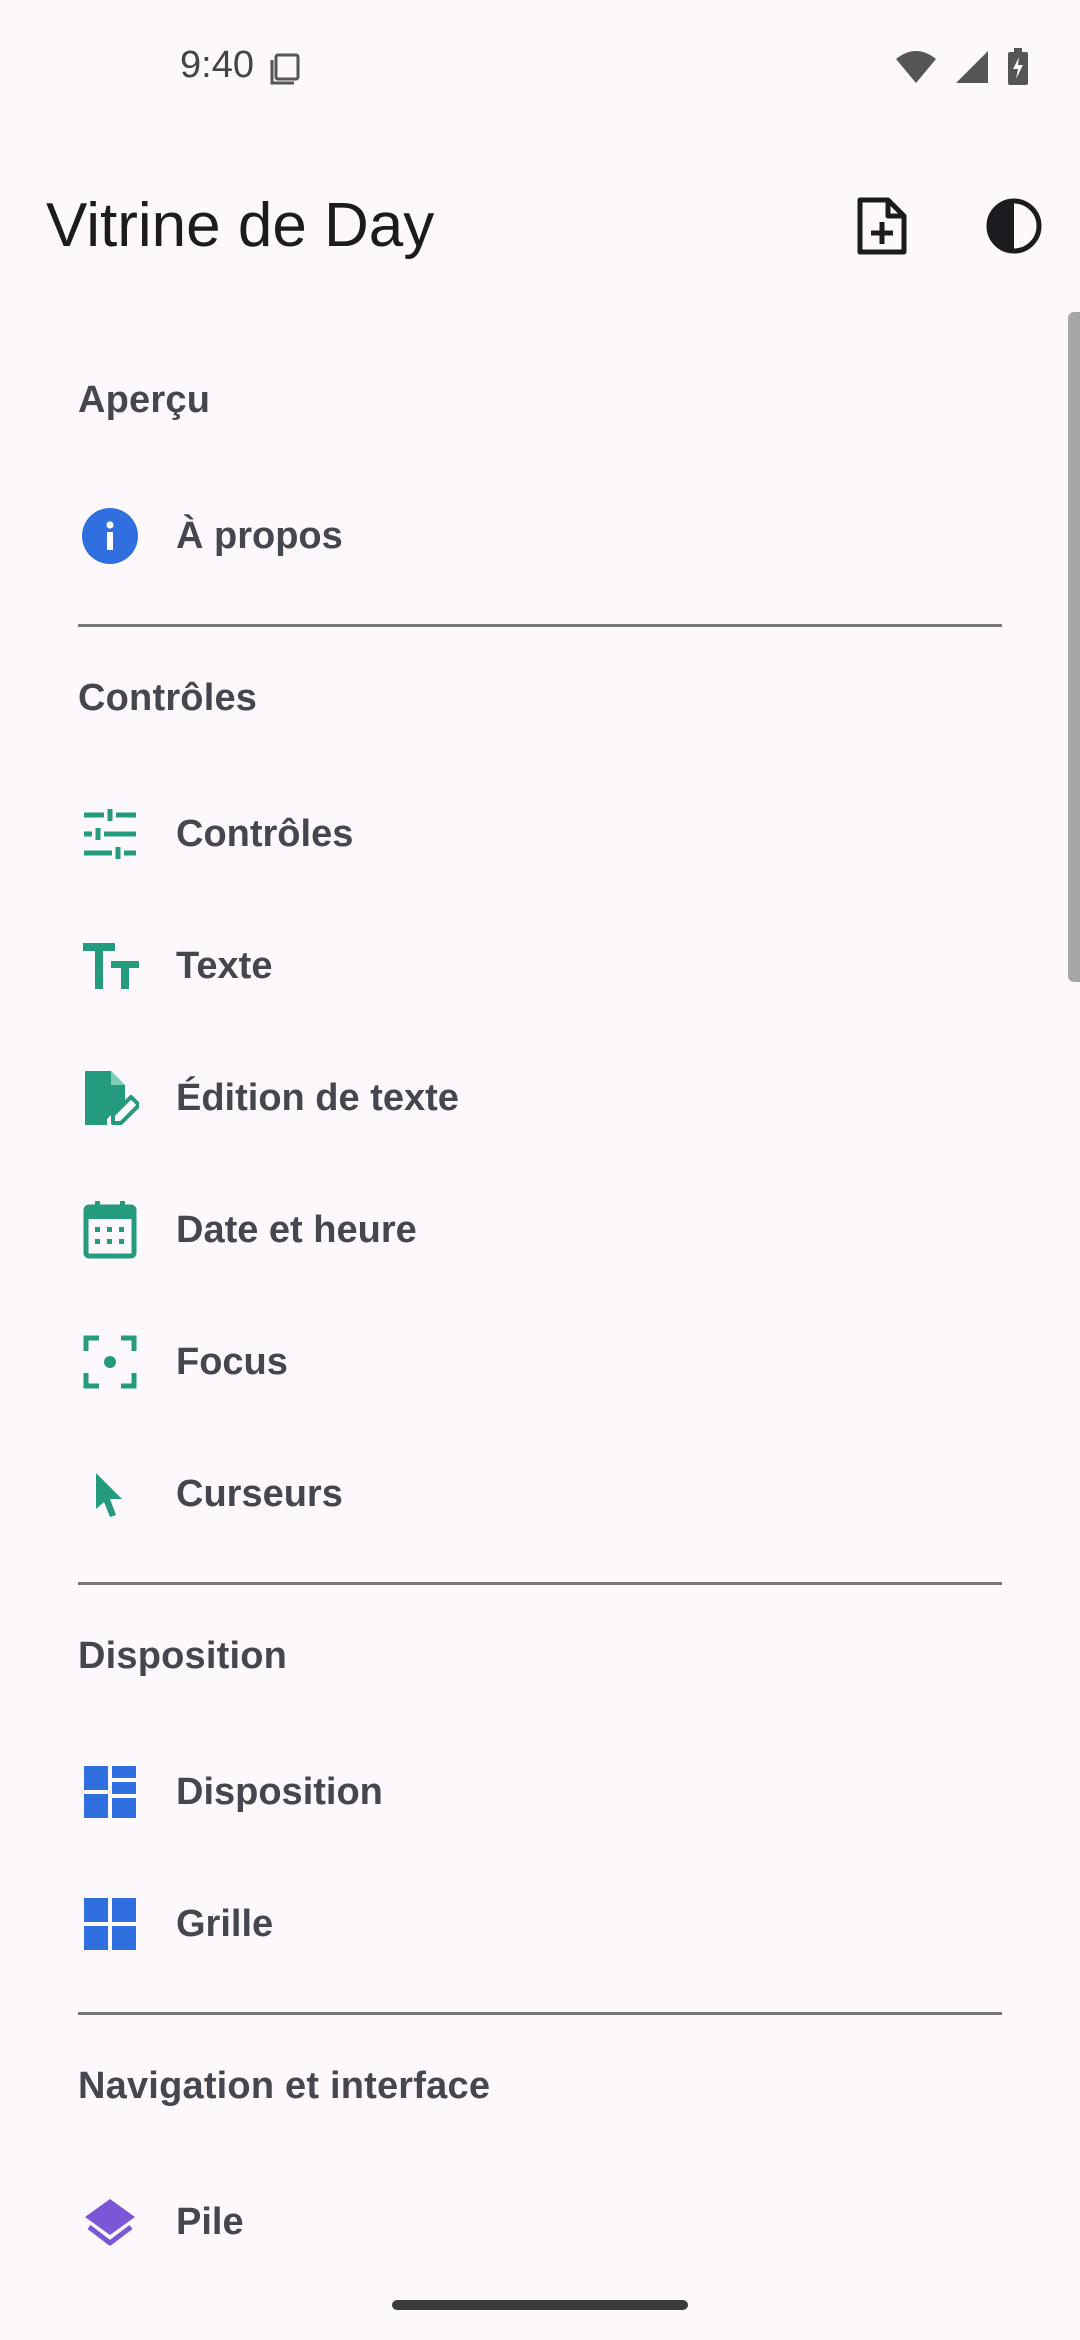  Describe the element at coordinates (110, 966) in the screenshot. I see `text-fields-icon` at that location.